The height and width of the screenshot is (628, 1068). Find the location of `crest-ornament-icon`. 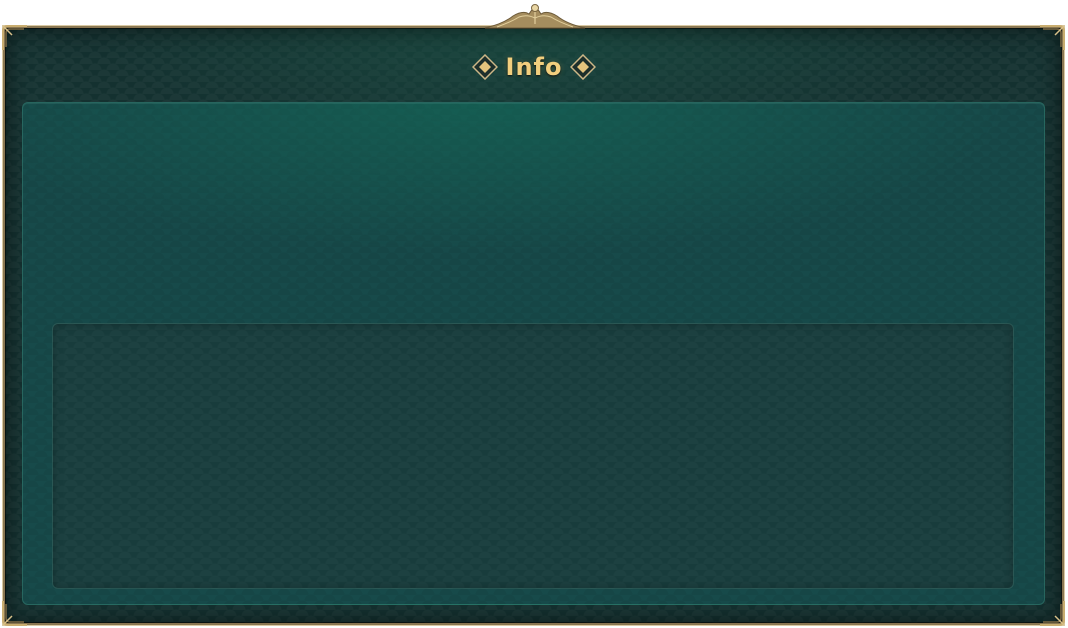

crest-ornament-icon is located at coordinates (535, 16).